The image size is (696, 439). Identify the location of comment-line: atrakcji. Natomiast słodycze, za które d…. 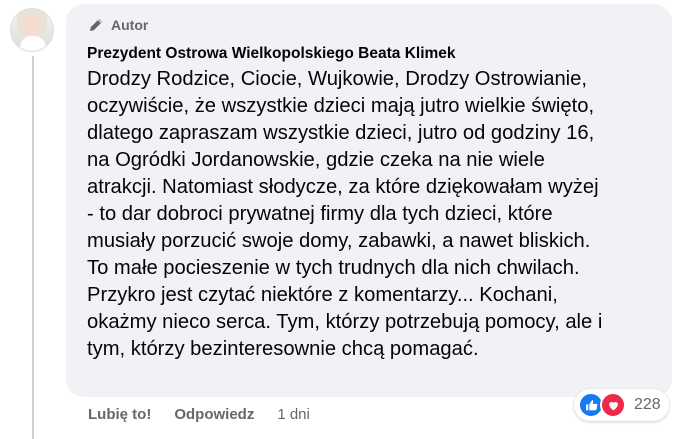
(343, 187).